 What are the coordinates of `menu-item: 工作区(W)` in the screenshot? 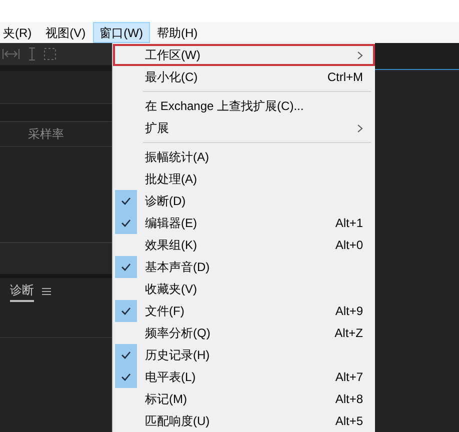 It's located at (244, 55).